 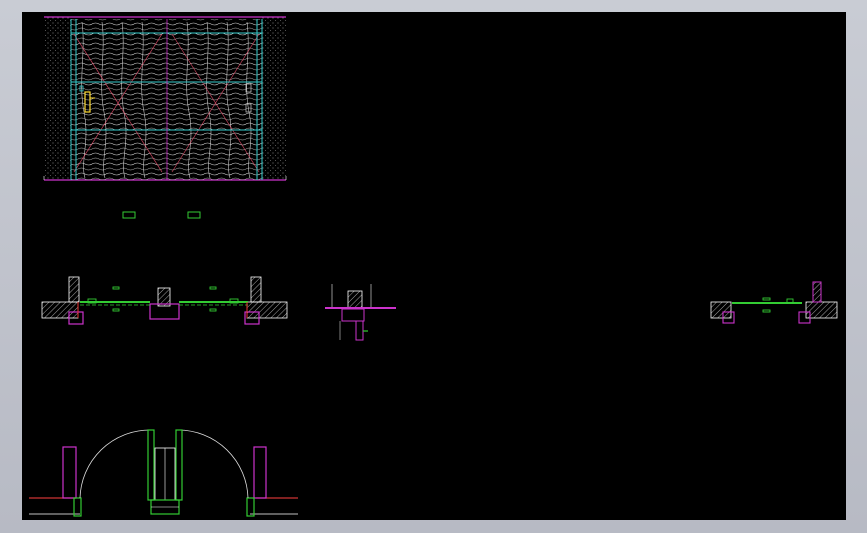 I want to click on swing-frame-right, so click(x=250, y=507).